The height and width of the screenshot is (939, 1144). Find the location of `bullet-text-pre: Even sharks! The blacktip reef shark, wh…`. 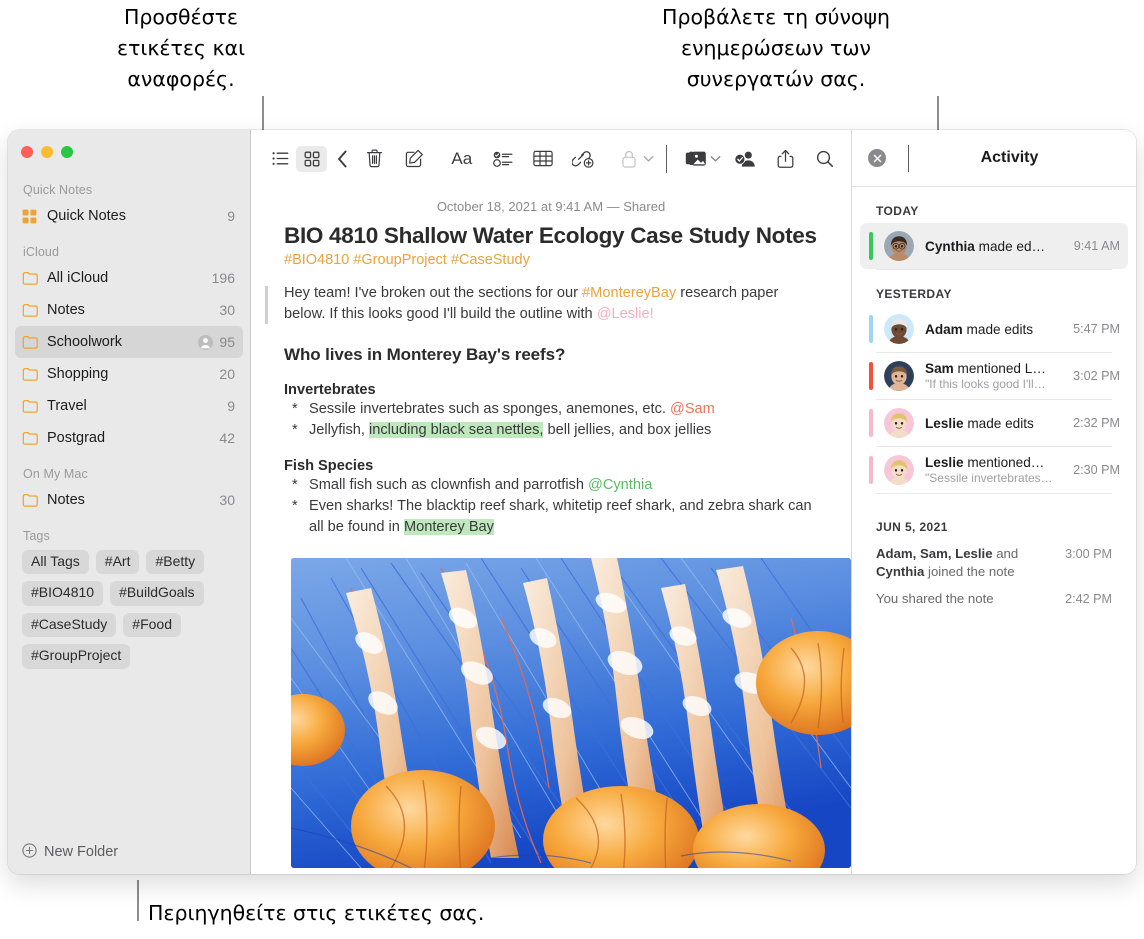

bullet-text-pre: Even sharks! The blacktip reef shark, wh… is located at coordinates (560, 516).